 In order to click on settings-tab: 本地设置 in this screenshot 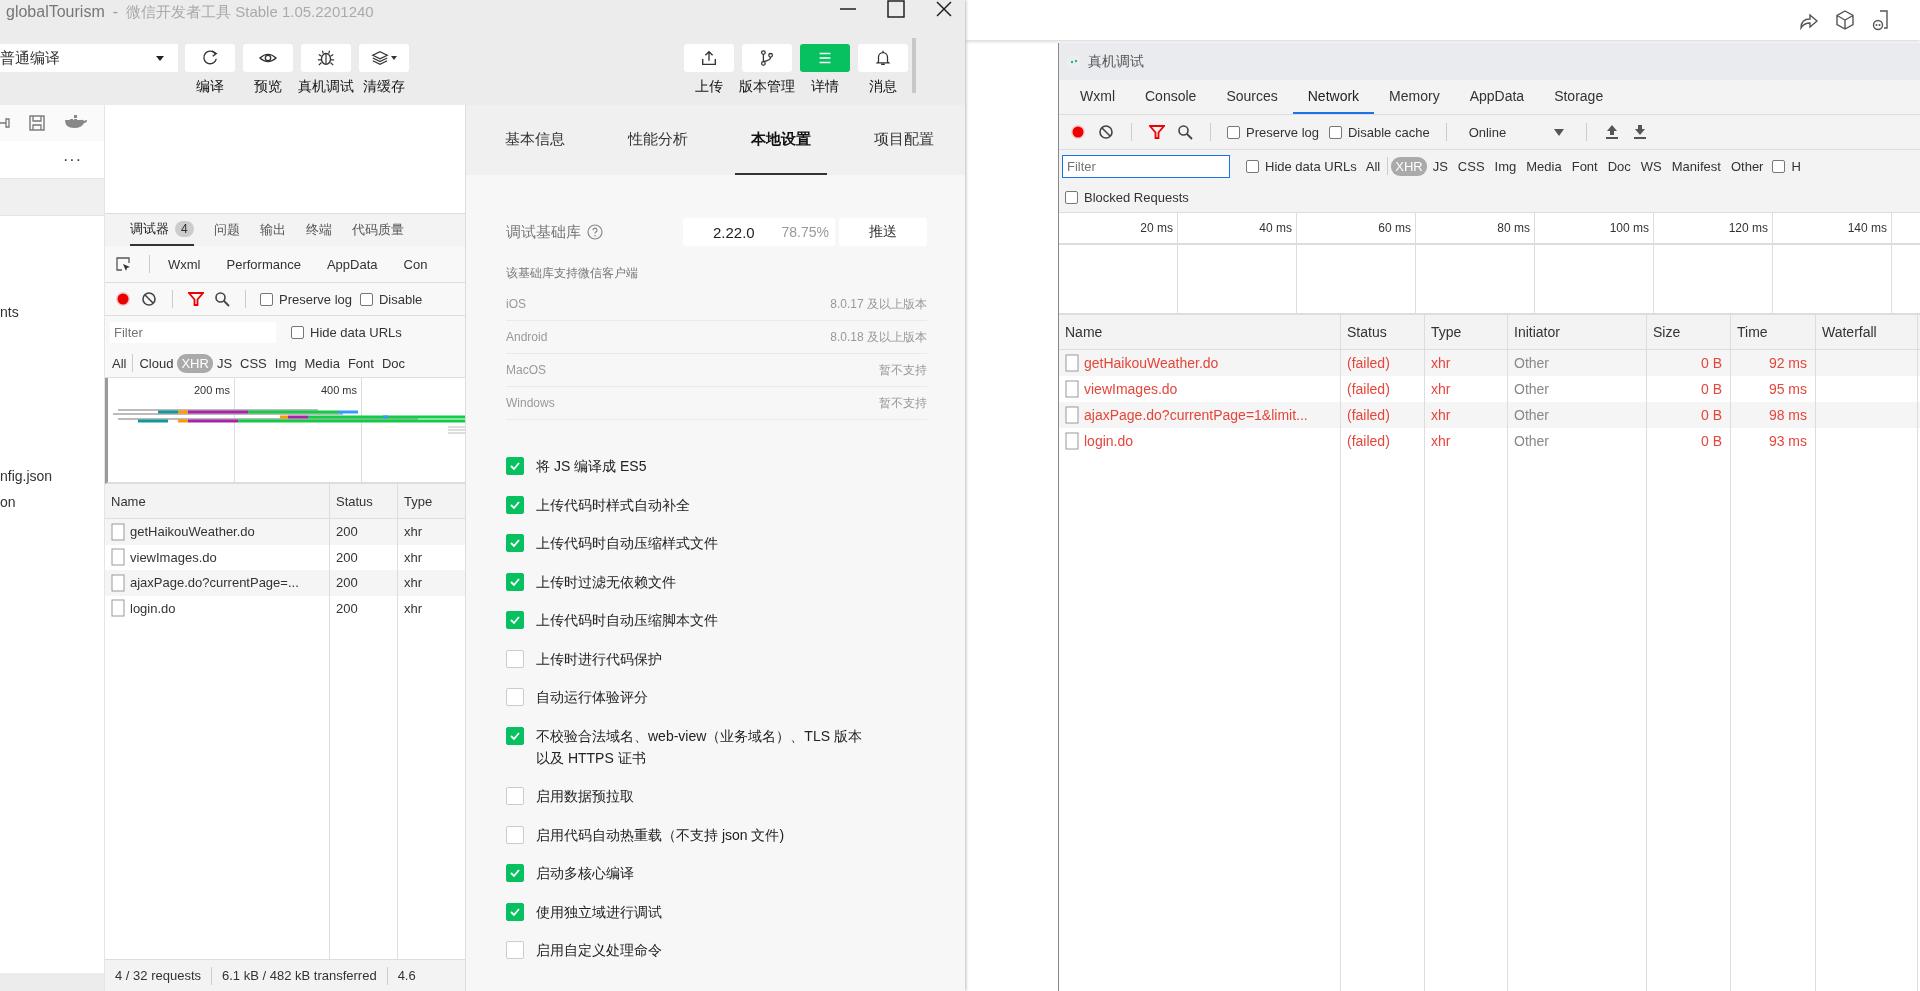, I will do `click(780, 140)`.